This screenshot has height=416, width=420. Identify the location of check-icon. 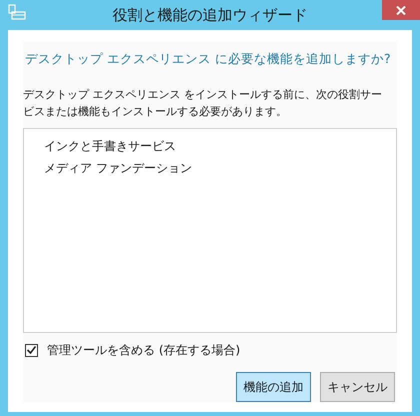
(31, 350).